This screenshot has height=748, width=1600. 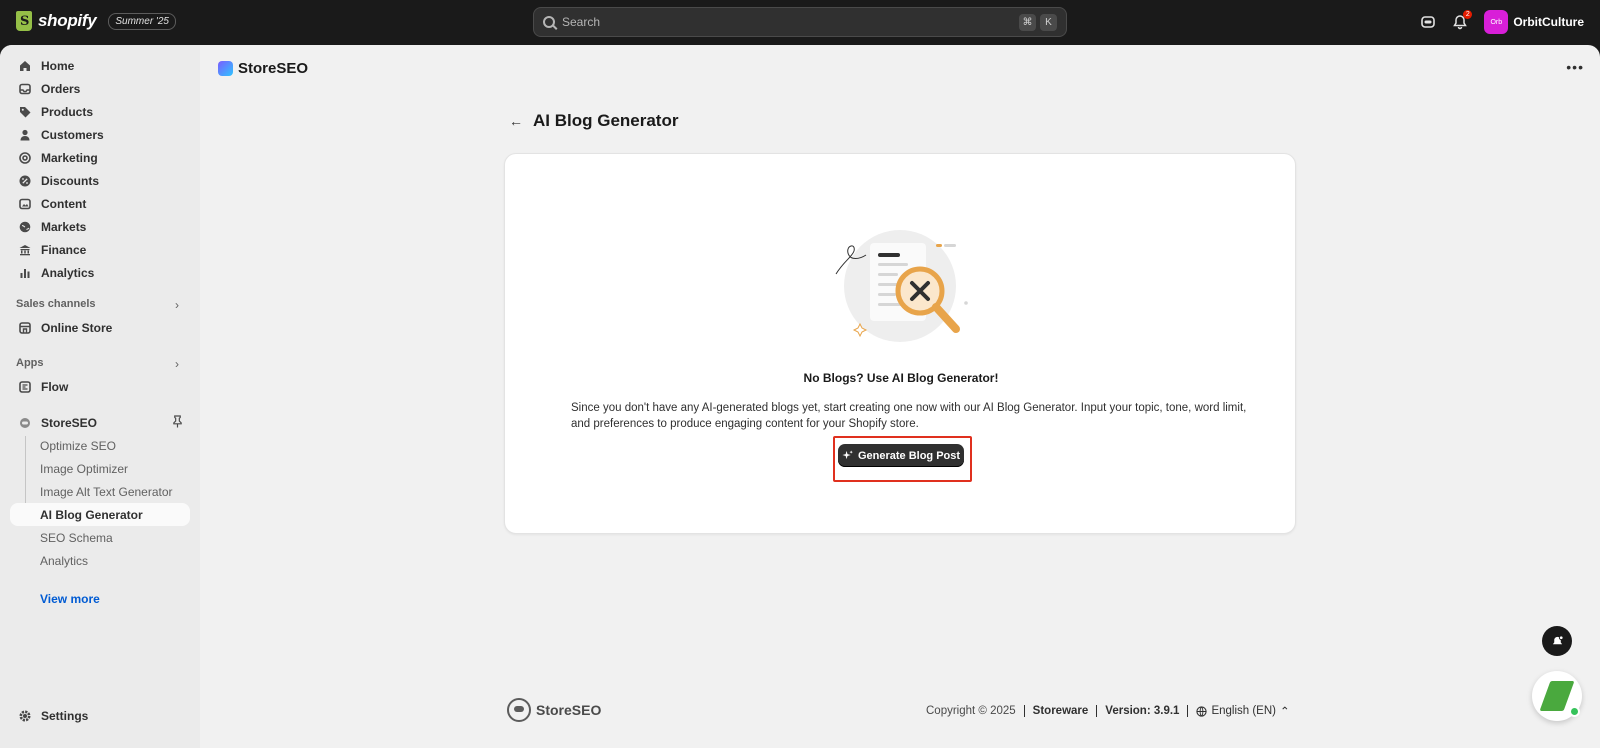 I want to click on top-right-actions: 2 Orb OrbitCulture, so click(x=1502, y=22).